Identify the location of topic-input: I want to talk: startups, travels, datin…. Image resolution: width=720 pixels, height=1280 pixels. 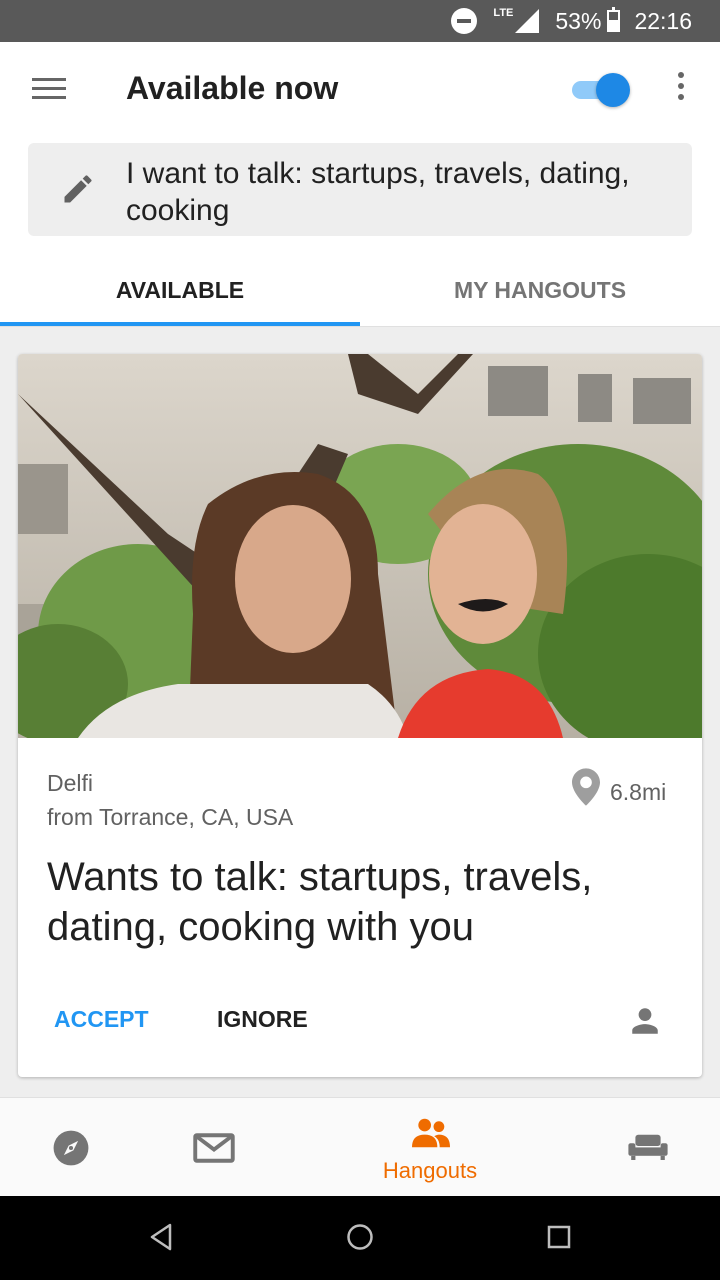
(360, 189).